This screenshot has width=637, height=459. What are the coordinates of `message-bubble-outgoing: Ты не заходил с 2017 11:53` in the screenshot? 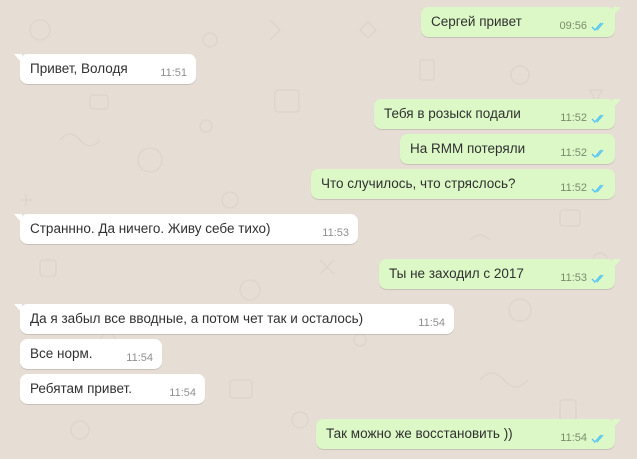 It's located at (500, 274).